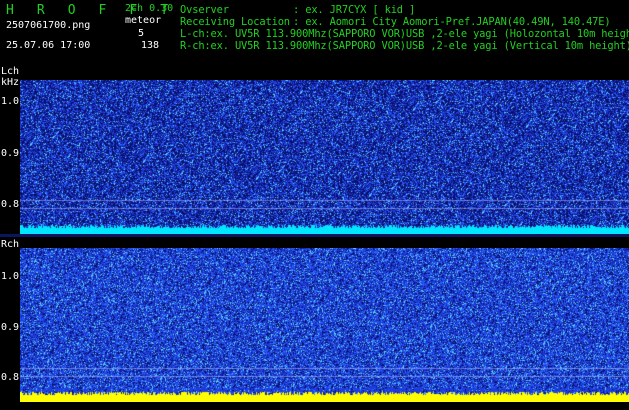 Image resolution: width=629 pixels, height=410 pixels. Describe the element at coordinates (10, 71) in the screenshot. I see `lch-label: Lch` at that location.